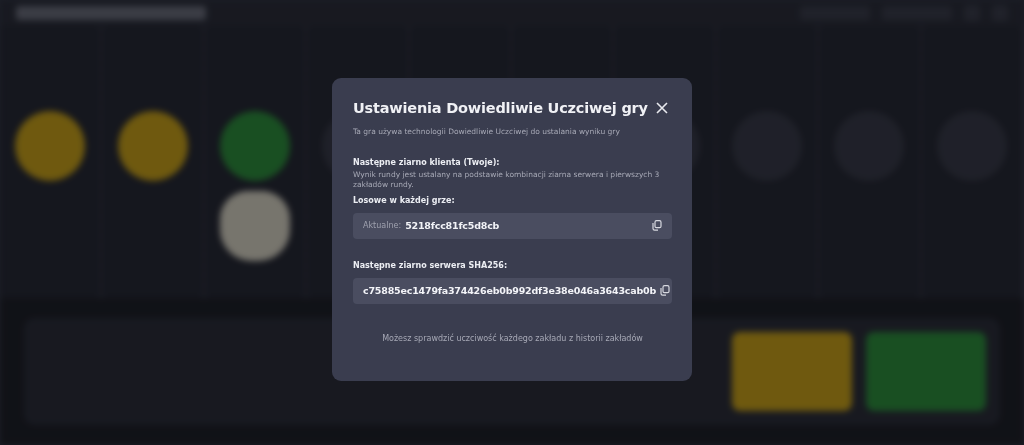 Image resolution: width=1024 pixels, height=445 pixels. I want to click on field-prefix: Aktualne:, so click(382, 225).